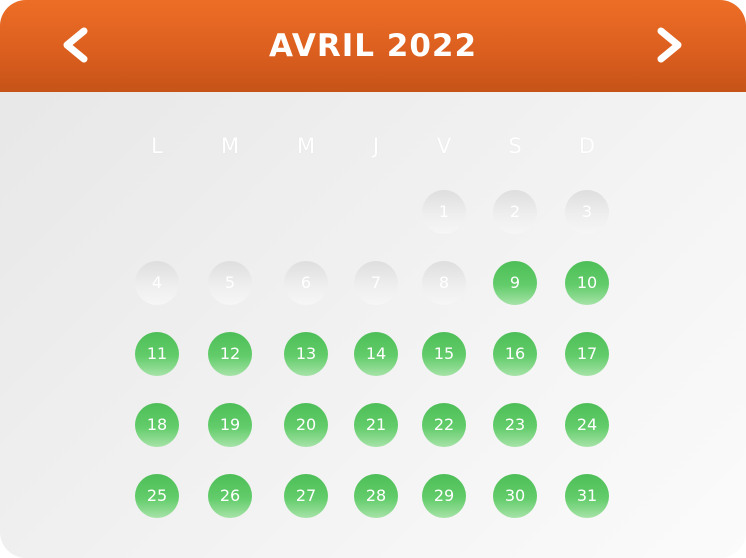 This screenshot has height=558, width=746. What do you see at coordinates (515, 146) in the screenshot?
I see `weekday-saturday: S` at bounding box center [515, 146].